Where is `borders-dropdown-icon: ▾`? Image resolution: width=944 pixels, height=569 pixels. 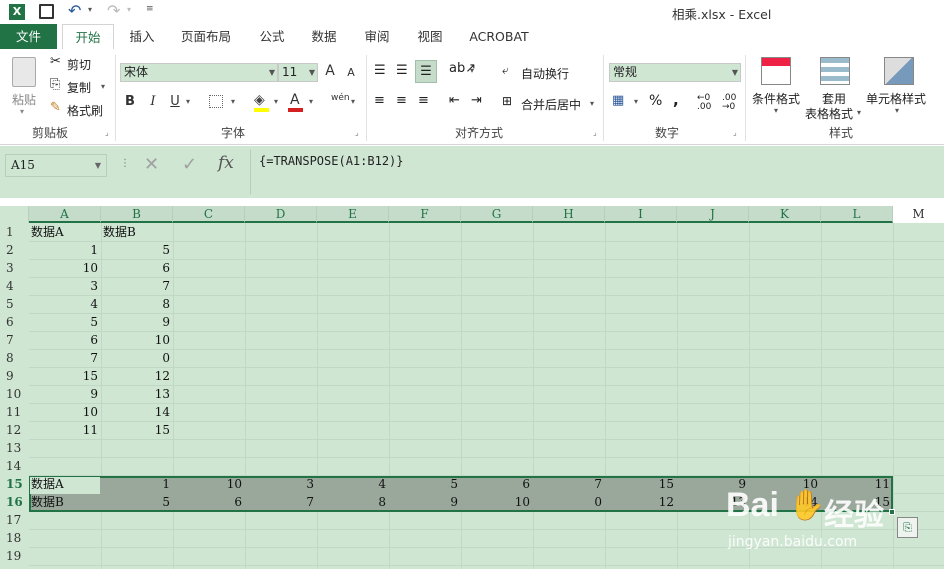
borders-dropdown-icon: ▾ is located at coordinates (233, 101).